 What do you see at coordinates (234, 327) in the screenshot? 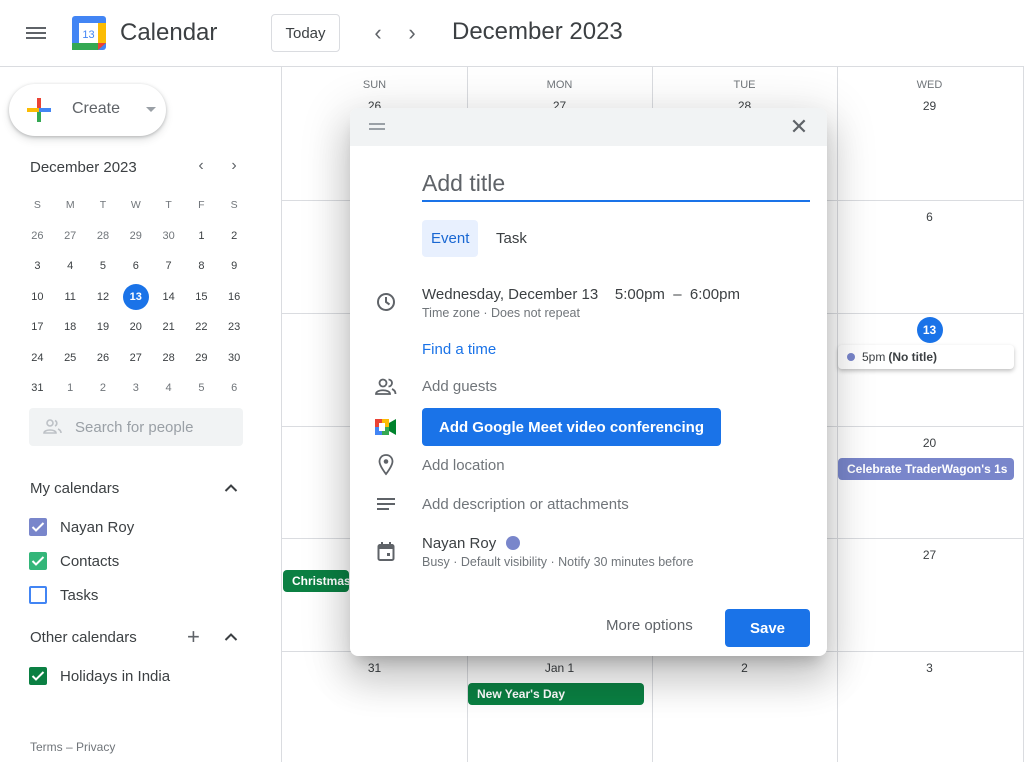
I see `mini-calendar-day: 23` at bounding box center [234, 327].